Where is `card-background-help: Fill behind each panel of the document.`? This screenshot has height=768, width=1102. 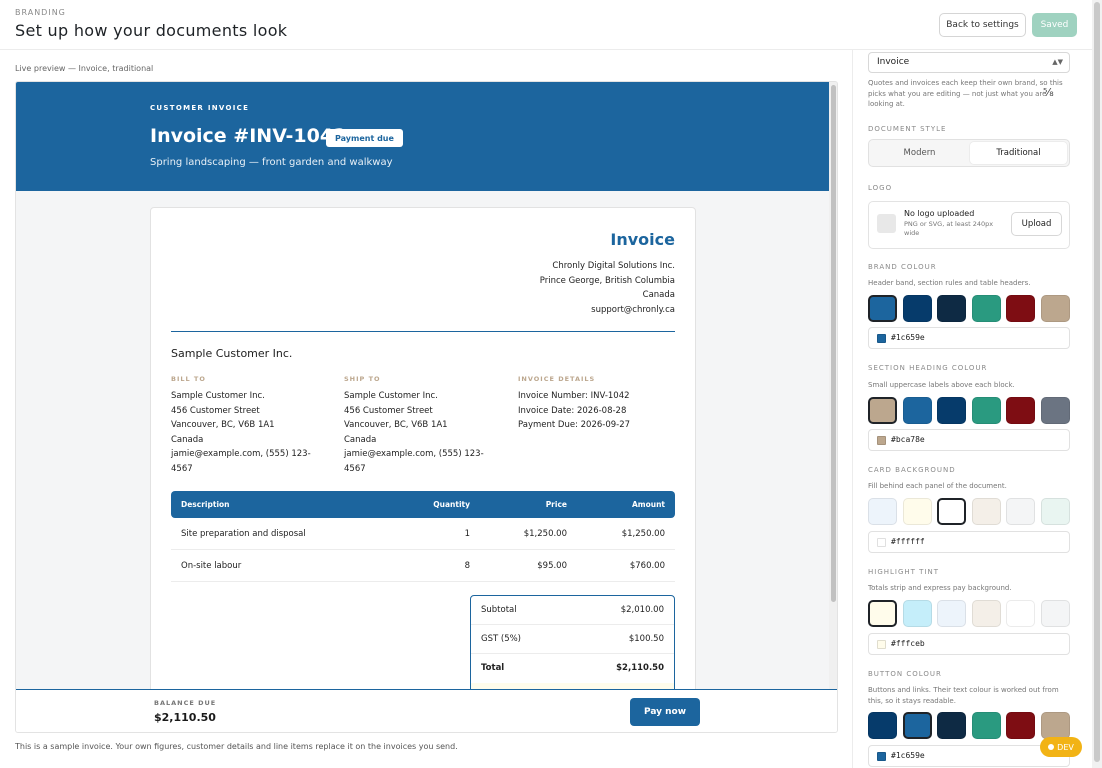
card-background-help: Fill behind each panel of the document. is located at coordinates (937, 486).